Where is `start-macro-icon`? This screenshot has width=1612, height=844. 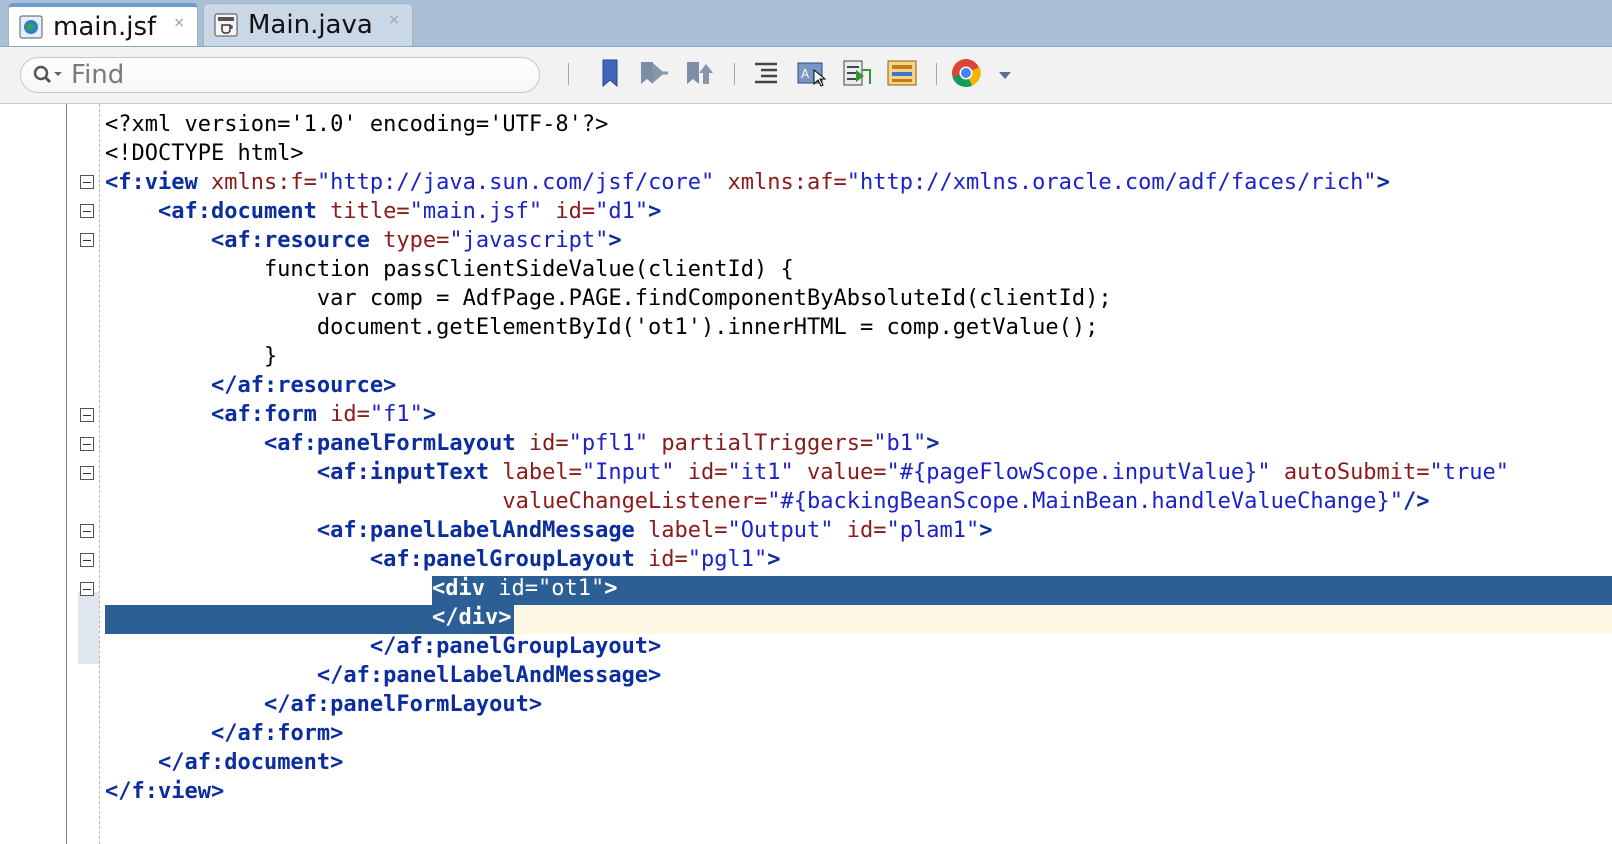 start-macro-icon is located at coordinates (858, 75).